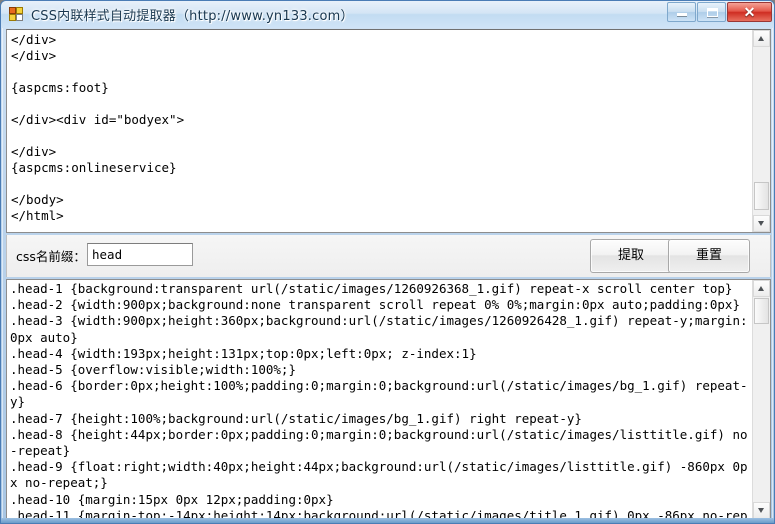  What do you see at coordinates (387, 14) in the screenshot?
I see `title-bar: CSS内联样式自动提取器（http://www.yn133.com） ✕` at bounding box center [387, 14].